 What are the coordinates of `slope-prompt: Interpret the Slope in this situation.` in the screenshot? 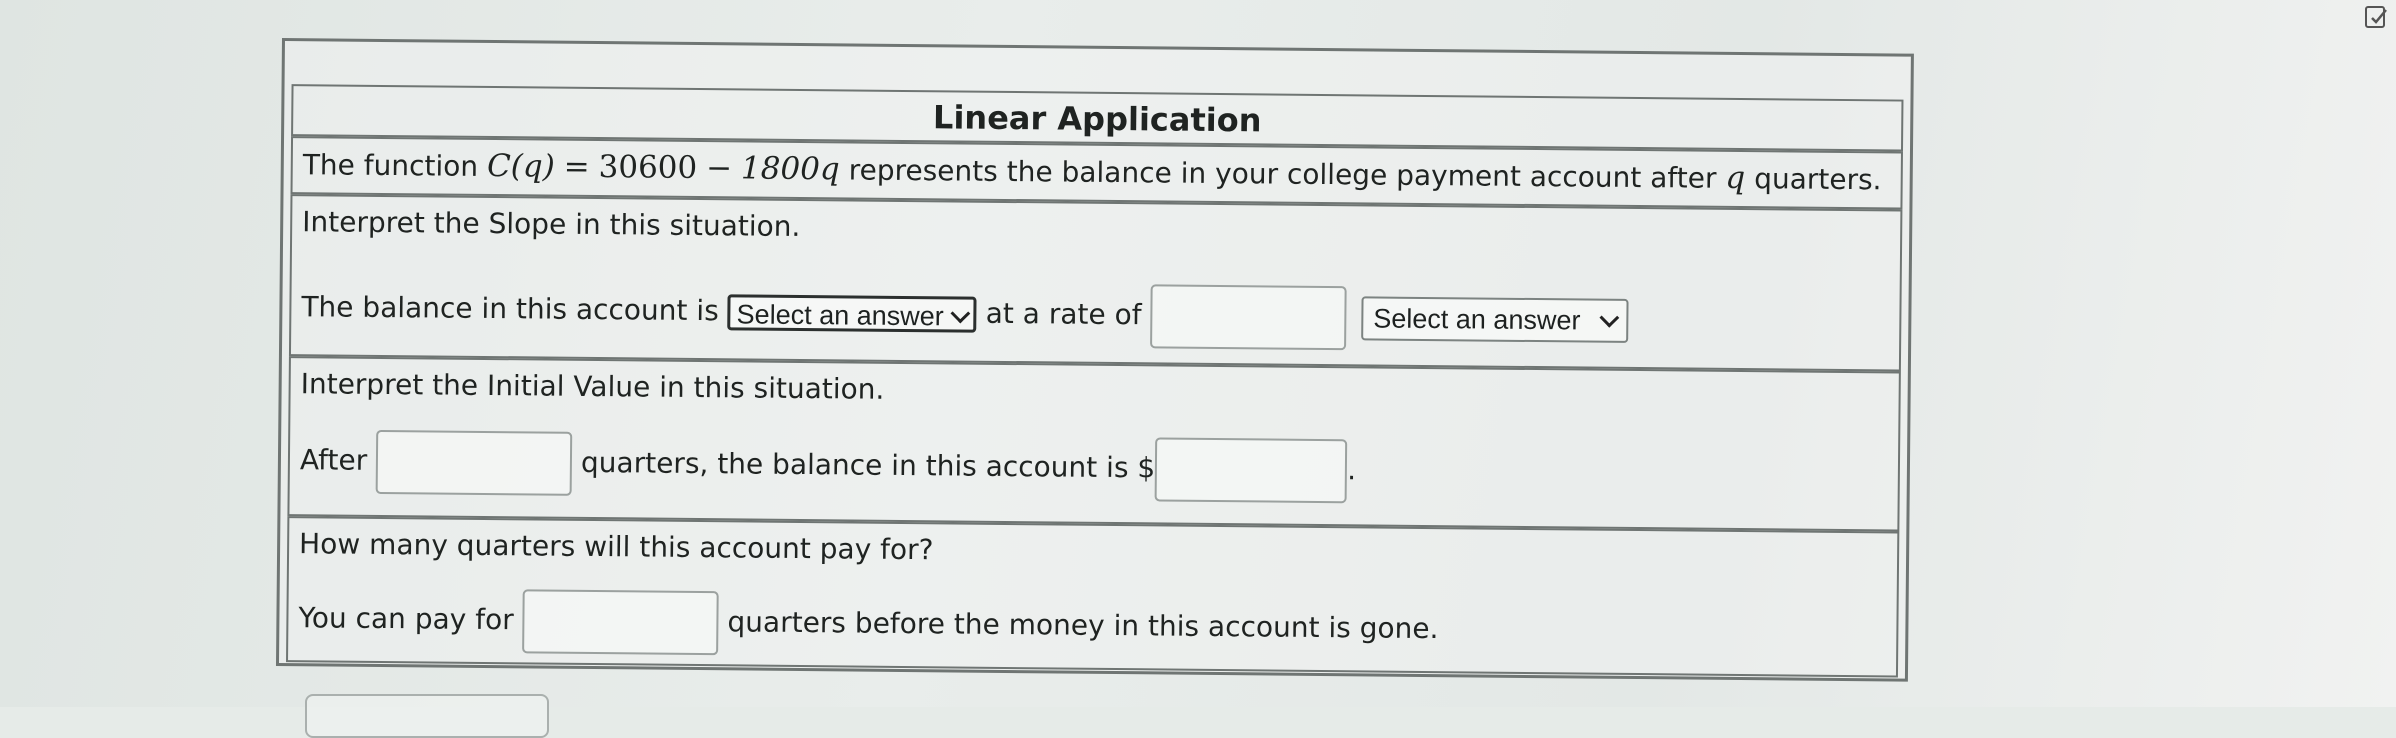 It's located at (551, 224).